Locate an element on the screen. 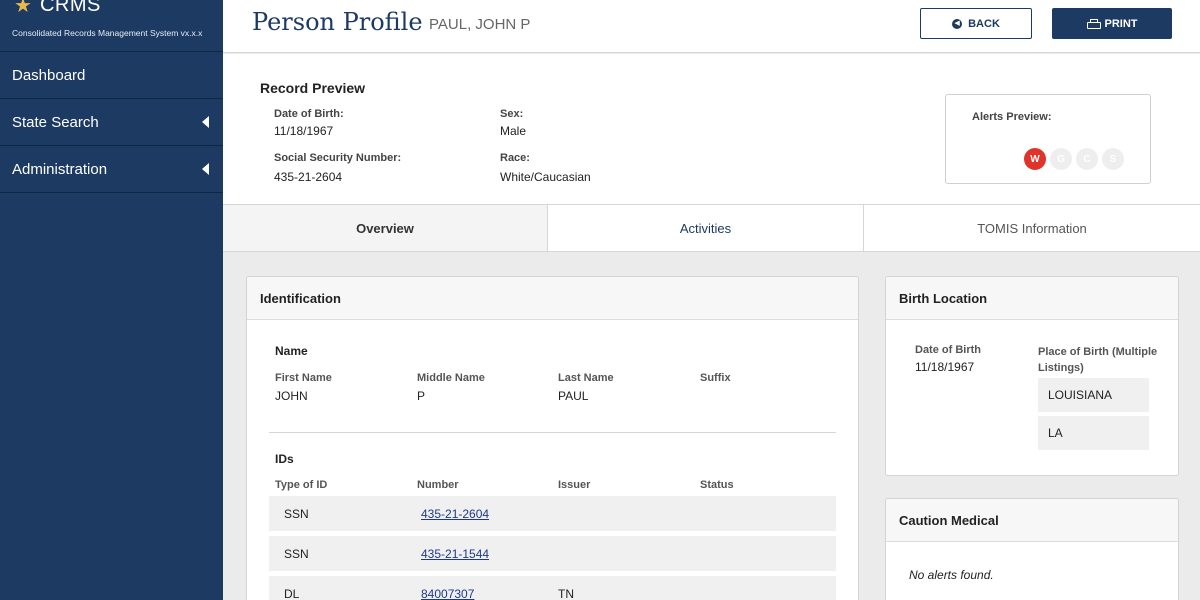 This screenshot has width=1200, height=600. birth-dob-label: Date of Birth is located at coordinates (948, 350).